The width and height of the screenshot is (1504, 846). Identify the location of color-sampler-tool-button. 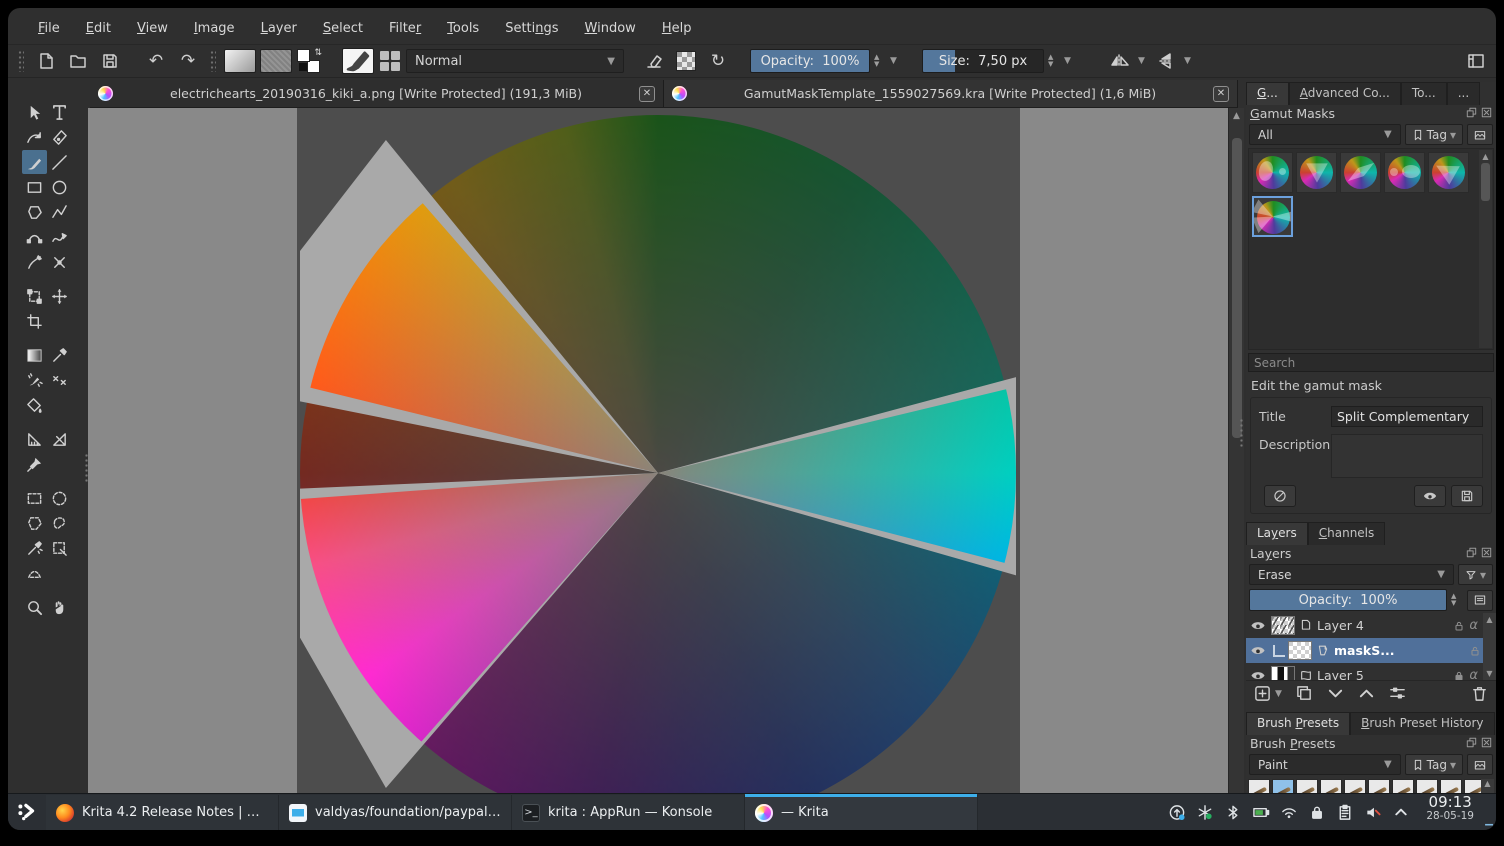
(59, 355).